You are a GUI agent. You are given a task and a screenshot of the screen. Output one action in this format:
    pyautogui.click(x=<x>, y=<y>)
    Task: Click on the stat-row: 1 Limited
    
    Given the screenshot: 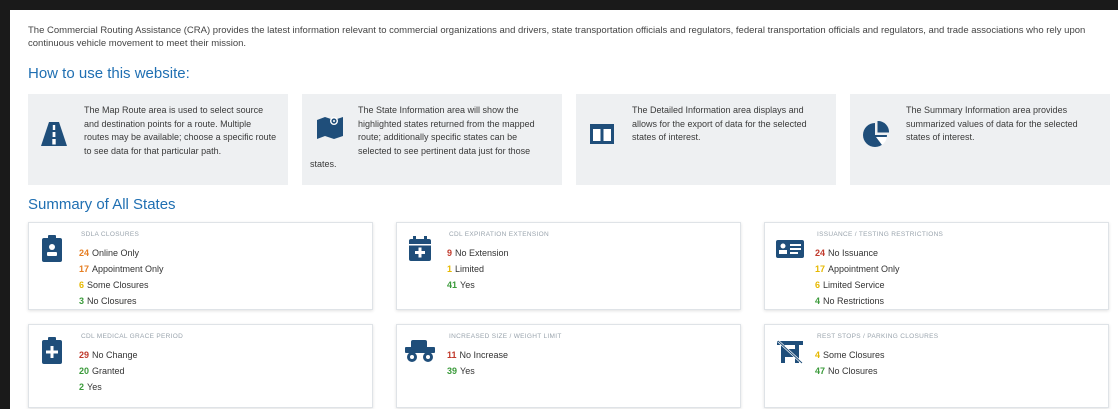 What is the action you would take?
    pyautogui.click(x=466, y=269)
    